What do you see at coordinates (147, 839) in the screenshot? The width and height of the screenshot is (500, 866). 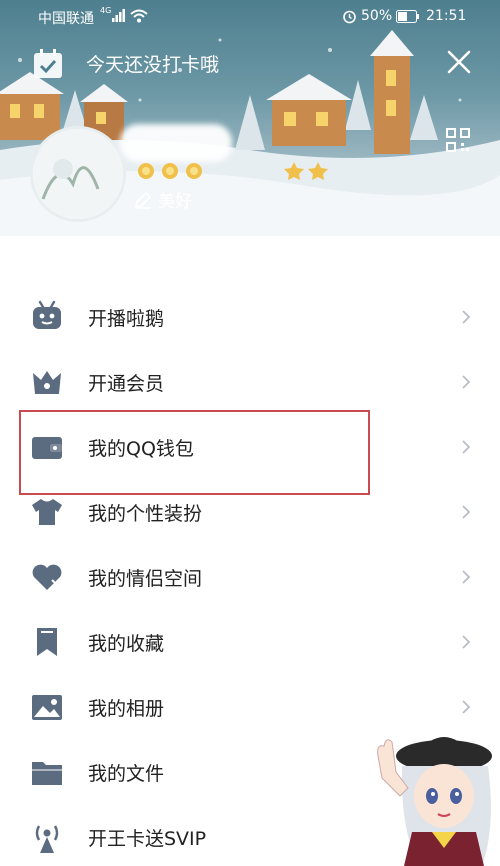 I see `menu-item-label: 开王卡送SVIP` at bounding box center [147, 839].